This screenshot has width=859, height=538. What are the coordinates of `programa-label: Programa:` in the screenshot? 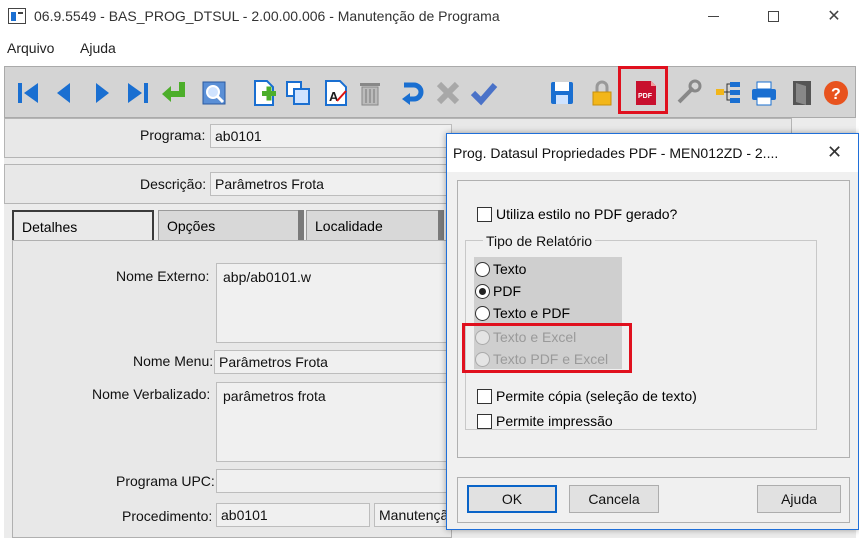 It's located at (173, 135).